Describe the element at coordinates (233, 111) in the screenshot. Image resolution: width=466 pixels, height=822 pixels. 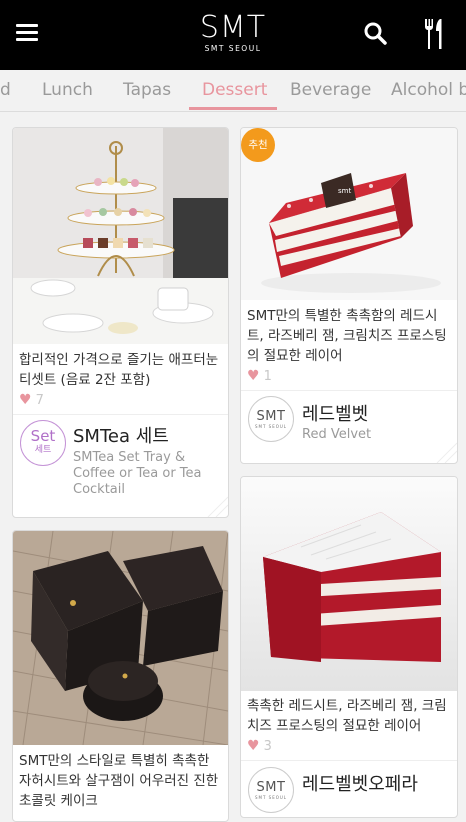
I see `tabs-divider` at that location.